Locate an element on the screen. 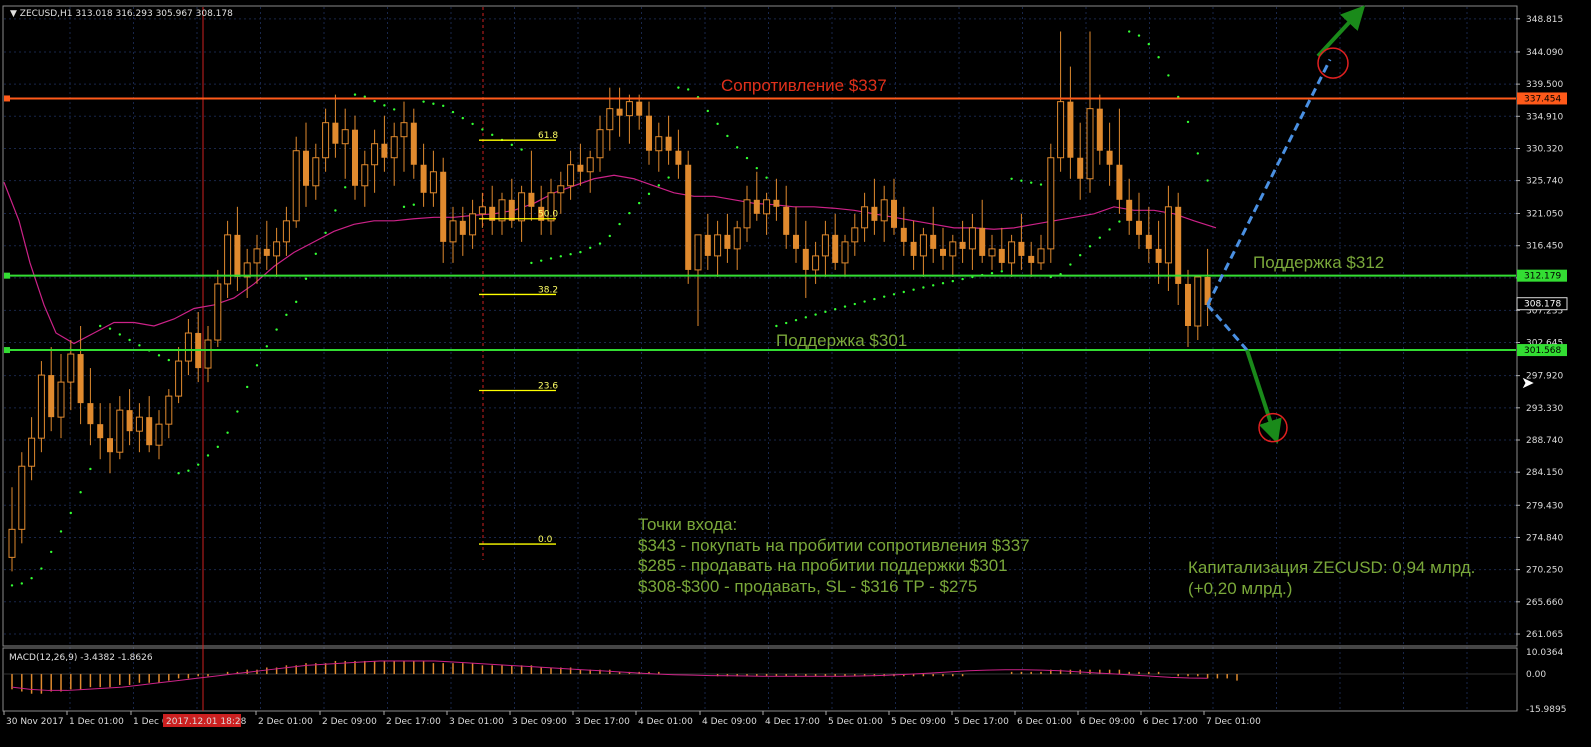  time-marker-label: 2017.12.01 18:28 is located at coordinates (206, 722).